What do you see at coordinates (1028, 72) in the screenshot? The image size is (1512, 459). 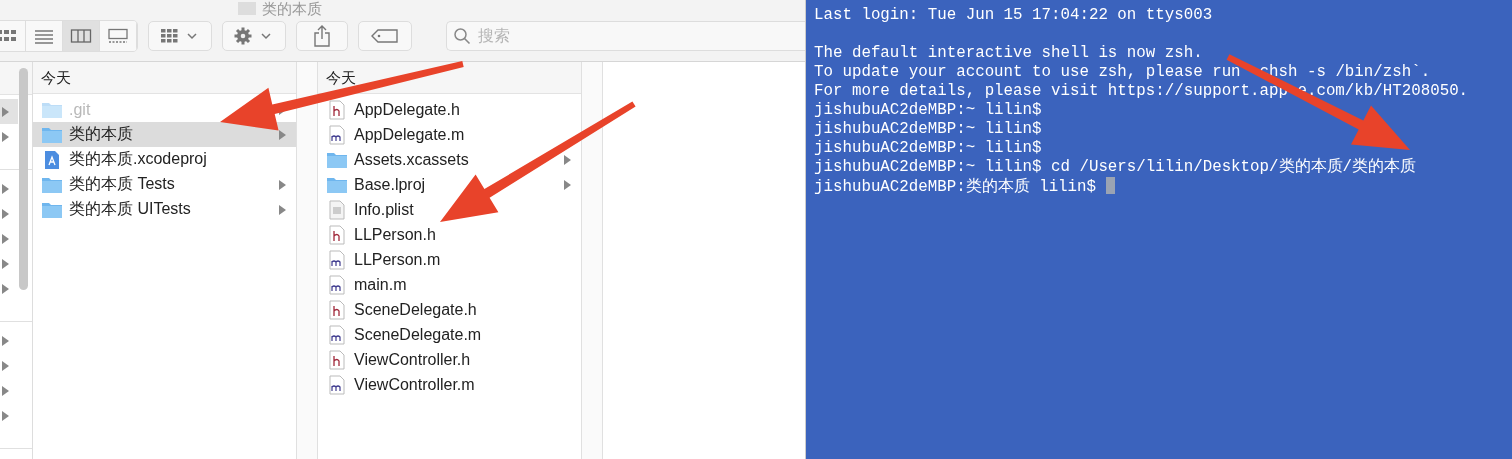 I see `terminal-text: To update your account to use zsh, please run` at bounding box center [1028, 72].